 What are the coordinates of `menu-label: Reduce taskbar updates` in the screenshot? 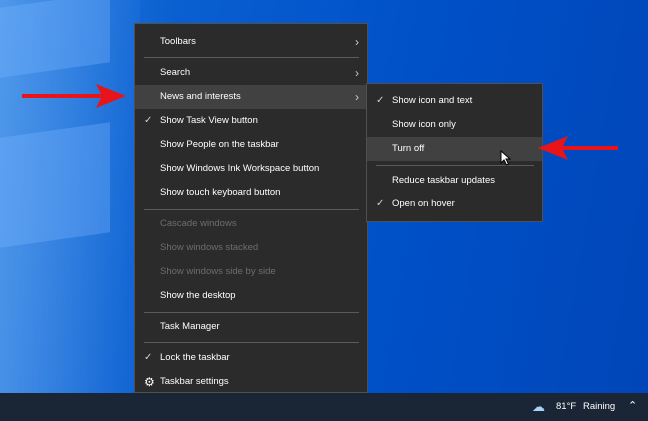 It's located at (443, 180).